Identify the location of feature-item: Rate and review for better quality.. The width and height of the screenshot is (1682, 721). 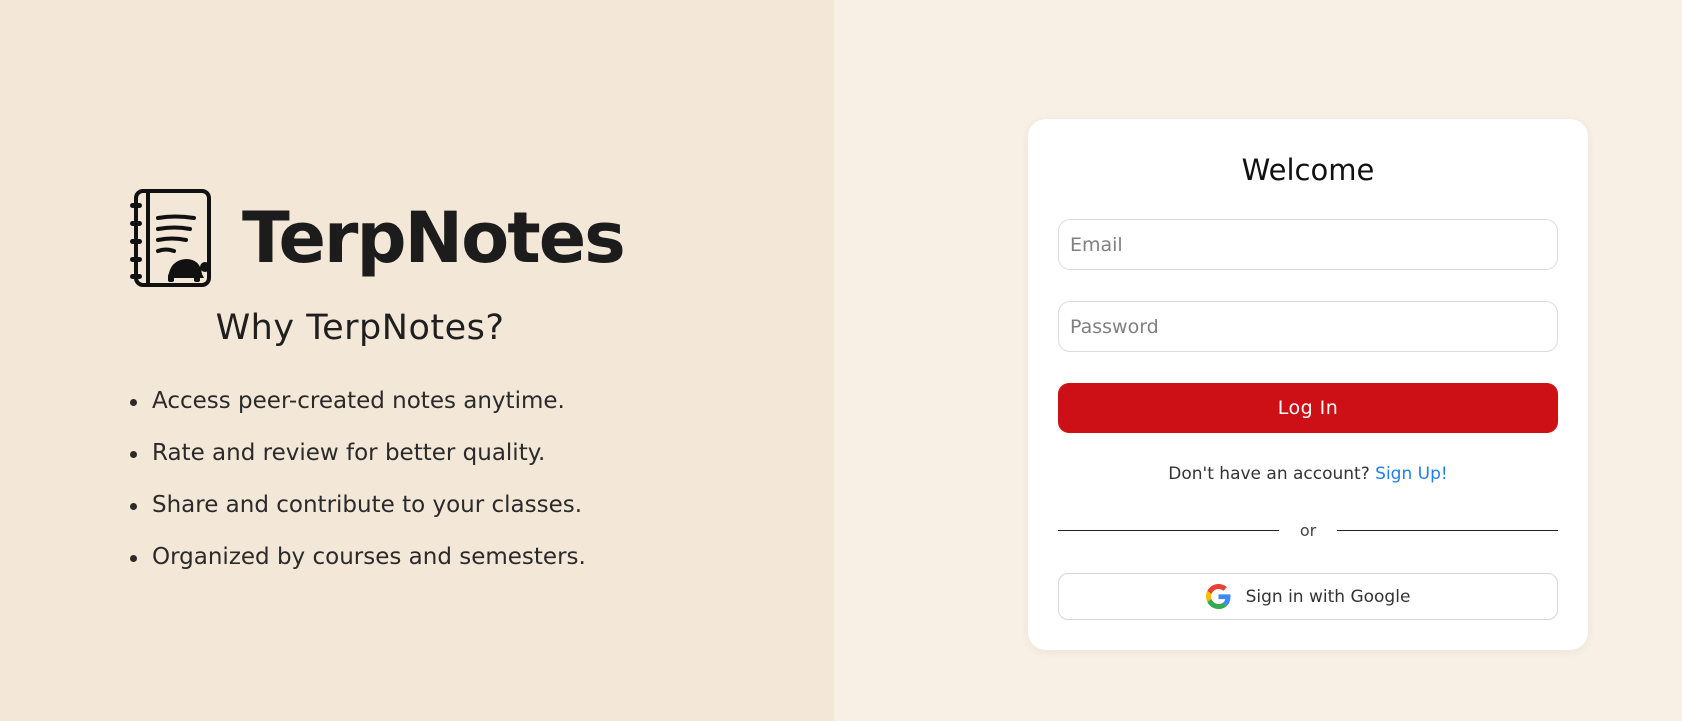
(358, 461).